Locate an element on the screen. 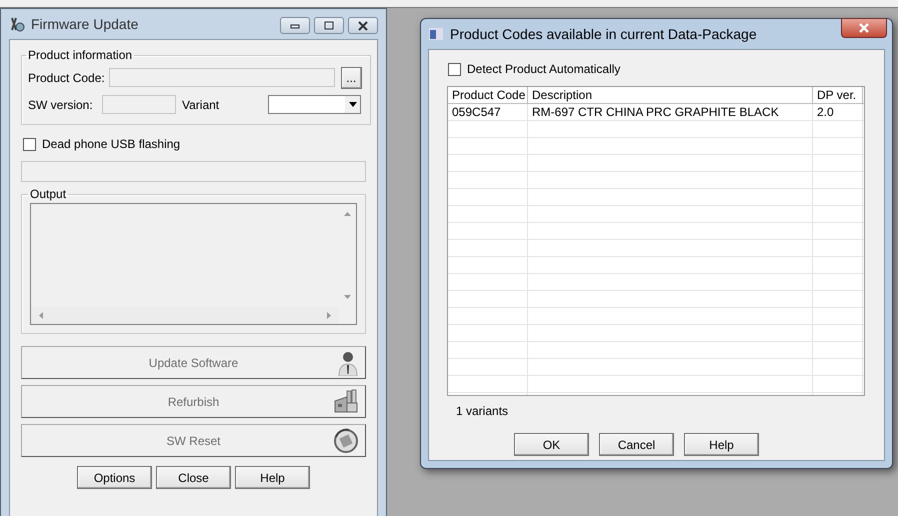 This screenshot has height=516, width=898. table-cell: RM-697 CTR CHINA PRC GRAPHITE BLACK is located at coordinates (670, 112).